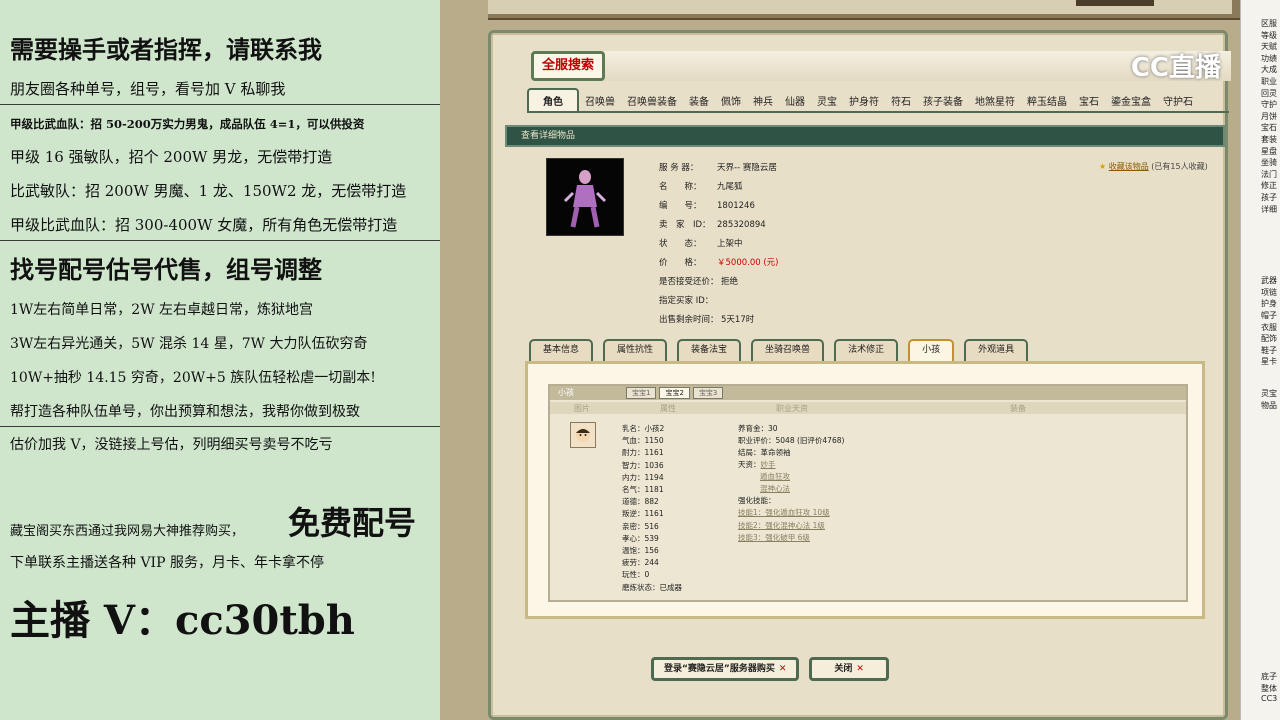 The width and height of the screenshot is (1280, 720). What do you see at coordinates (641, 393) in the screenshot?
I see `kid-tab-0: 宝宝1` at bounding box center [641, 393].